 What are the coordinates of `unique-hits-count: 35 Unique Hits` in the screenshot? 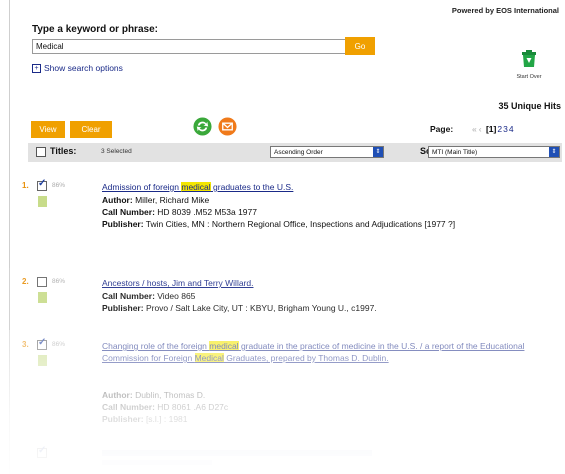 It's located at (529, 106).